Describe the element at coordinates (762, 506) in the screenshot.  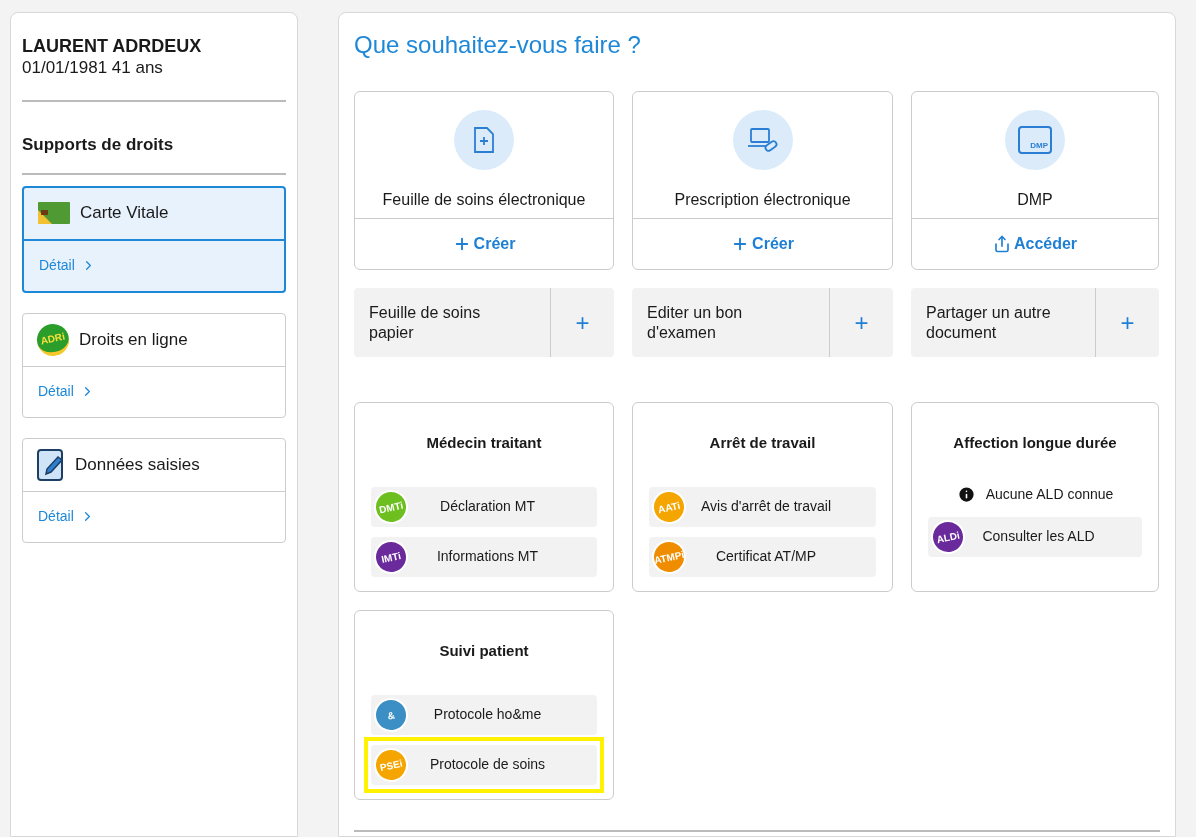
I see `service-button: AATi Avis d'arrêt de travail` at that location.